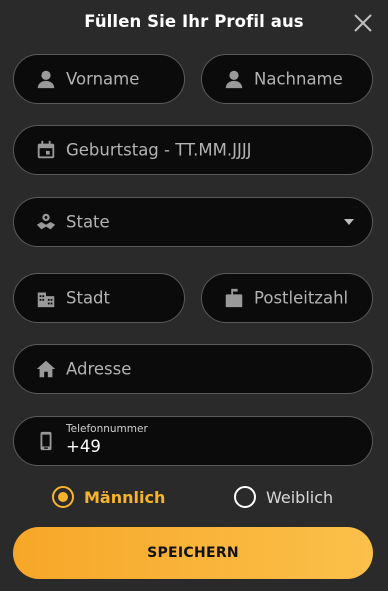  I want to click on mailbox-icon, so click(234, 298).